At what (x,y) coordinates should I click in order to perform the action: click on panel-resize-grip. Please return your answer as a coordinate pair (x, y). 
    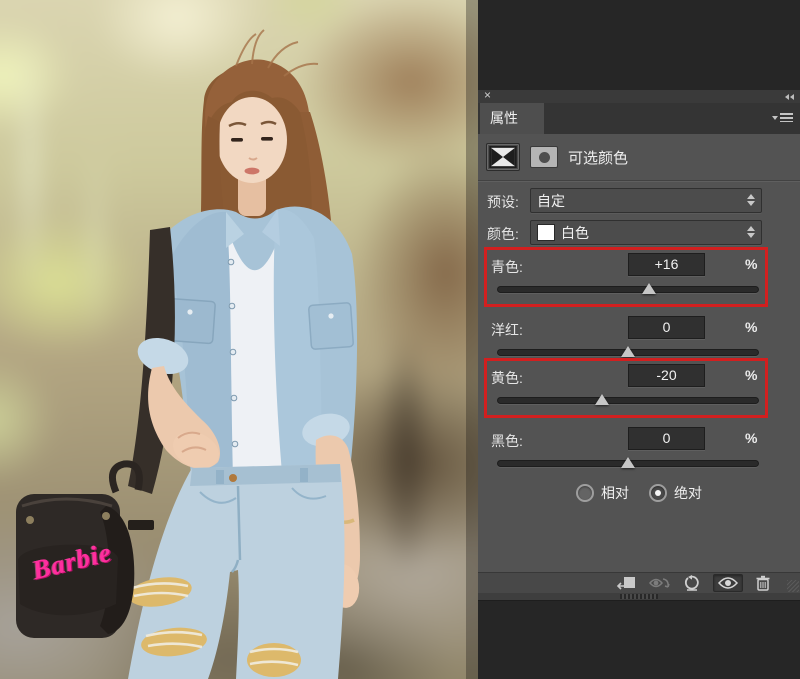
    Looking at the image, I should click on (793, 586).